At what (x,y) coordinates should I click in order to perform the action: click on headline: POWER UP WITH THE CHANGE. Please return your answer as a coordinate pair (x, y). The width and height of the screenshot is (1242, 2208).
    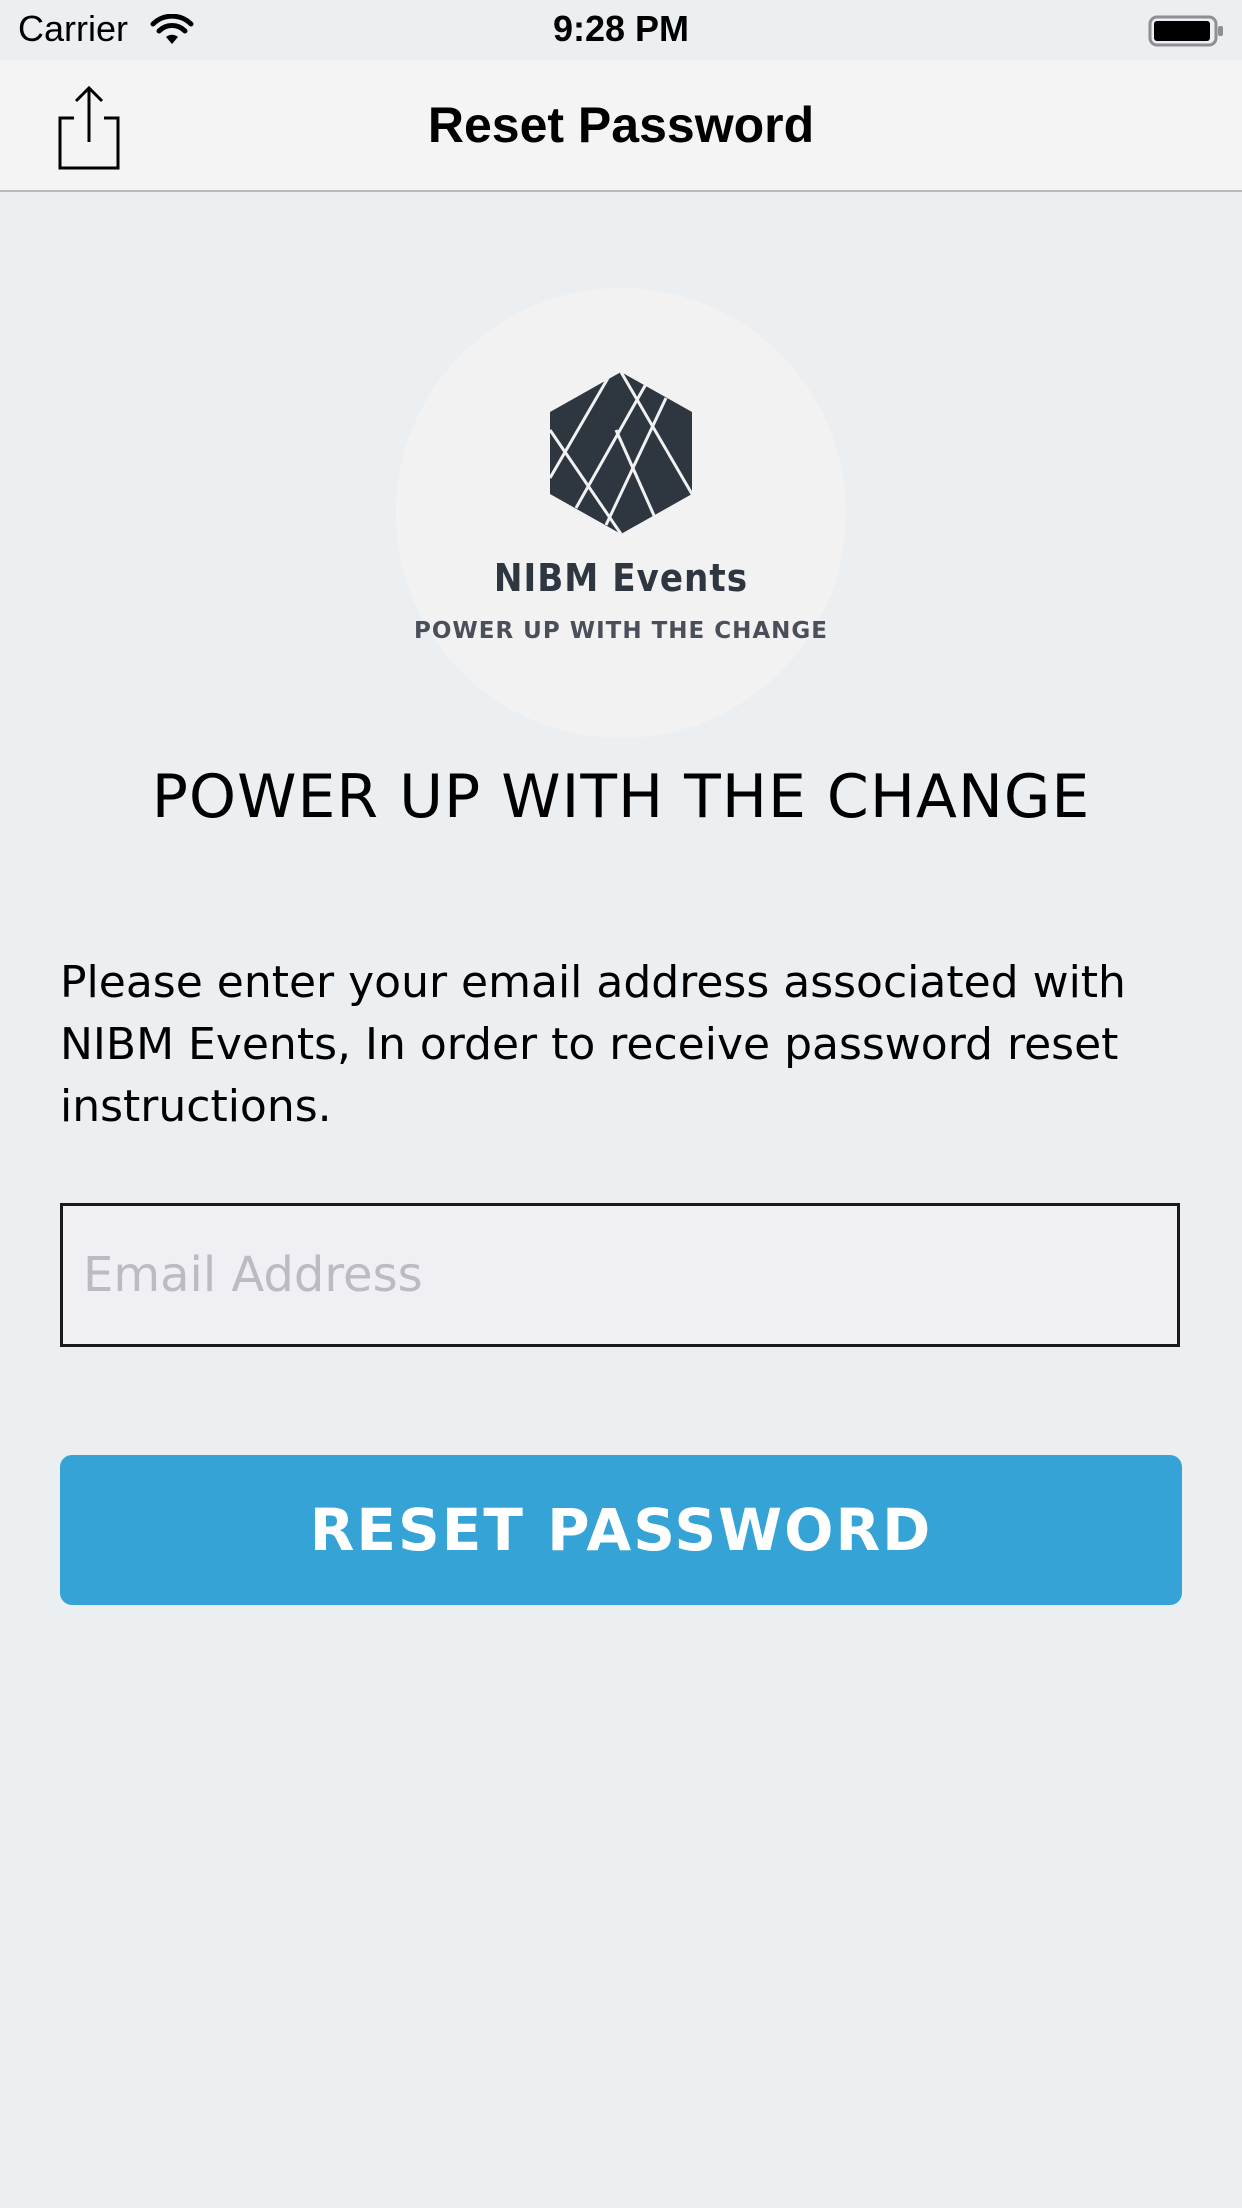
    Looking at the image, I should click on (621, 797).